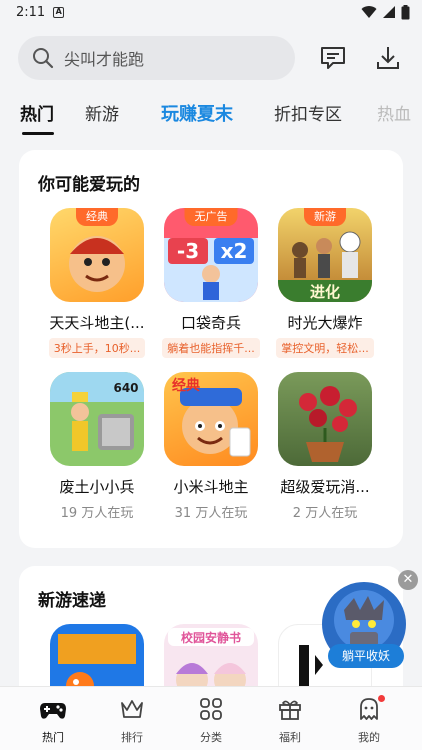 This screenshot has height=750, width=422. Describe the element at coordinates (211, 709) in the screenshot. I see `grid-icon` at that location.